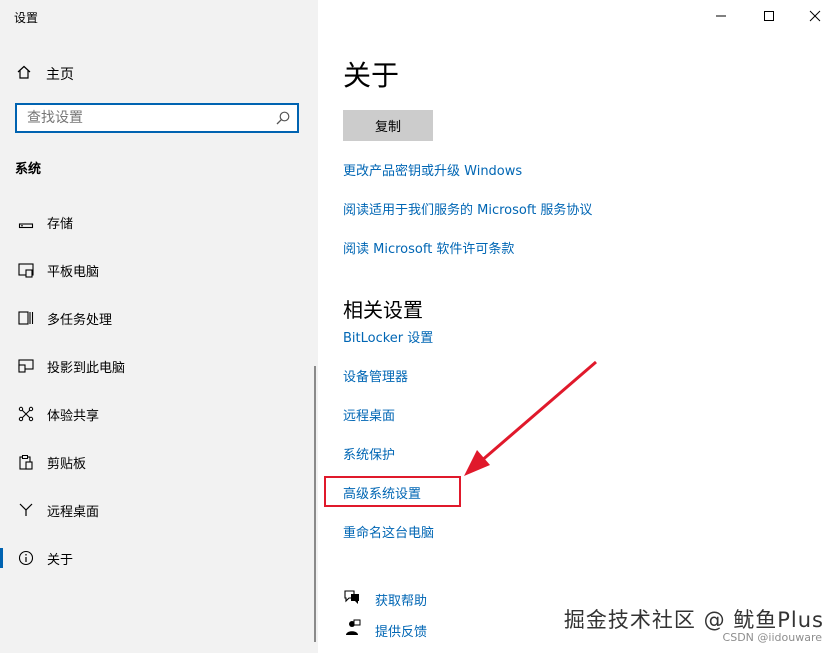  Describe the element at coordinates (401, 599) in the screenshot. I see `get-help-link: 获取帮助` at that location.